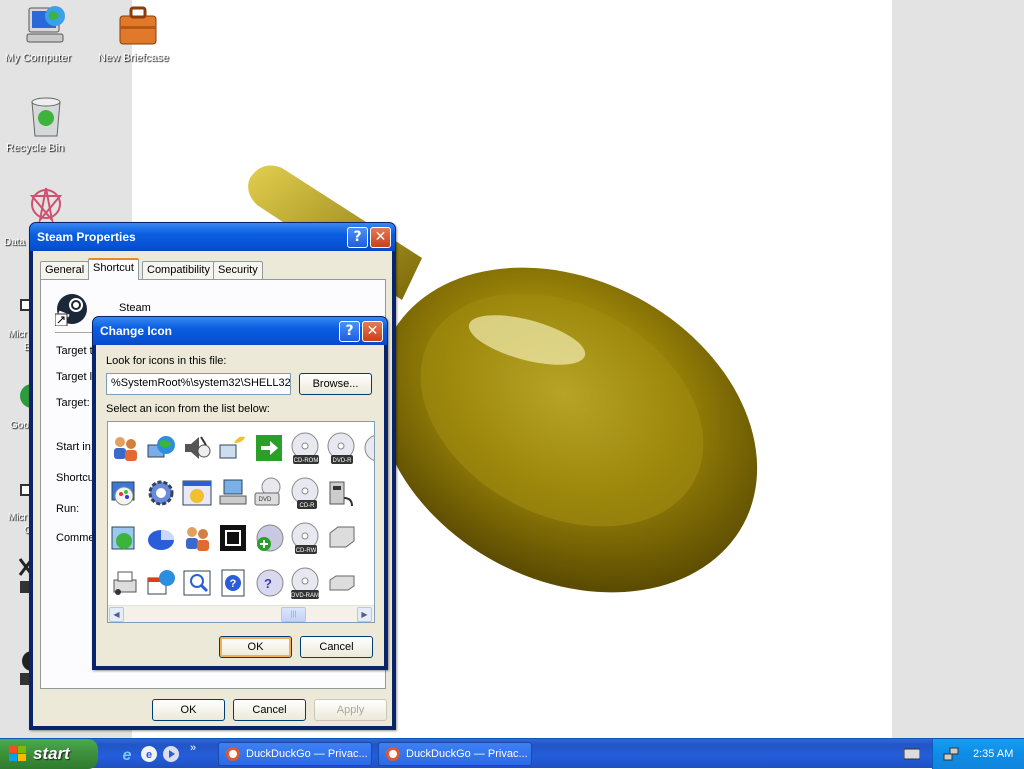  Describe the element at coordinates (367, 583) in the screenshot. I see `partial-drive-icon` at that location.